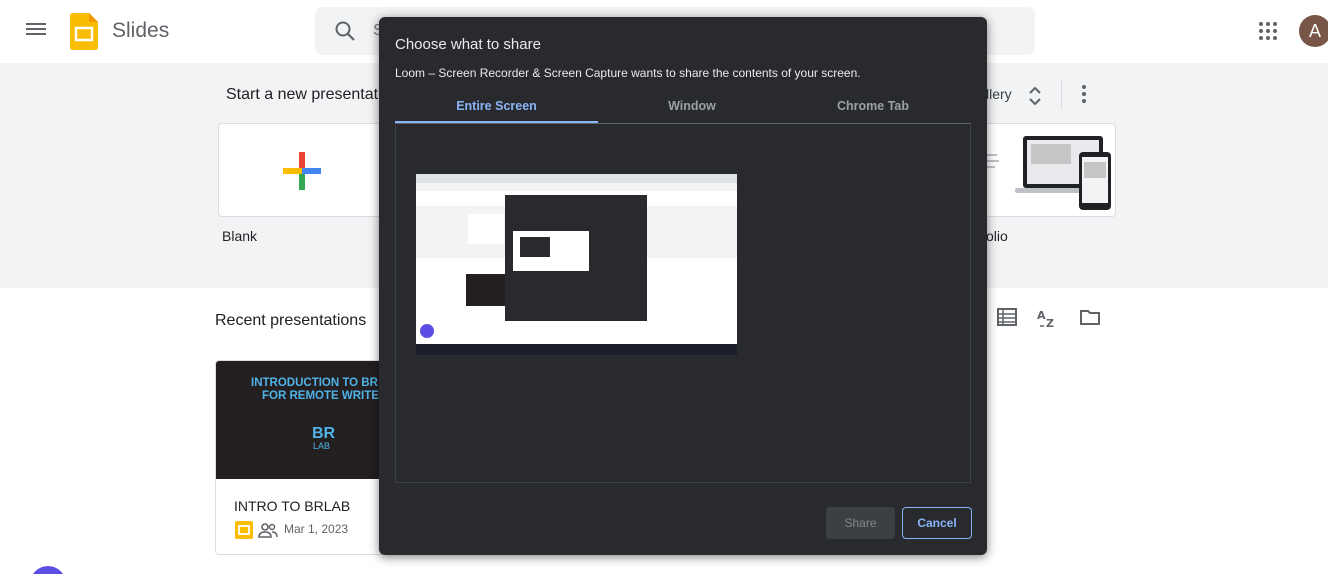 The width and height of the screenshot is (1328, 574). I want to click on search-icon, so click(345, 31).